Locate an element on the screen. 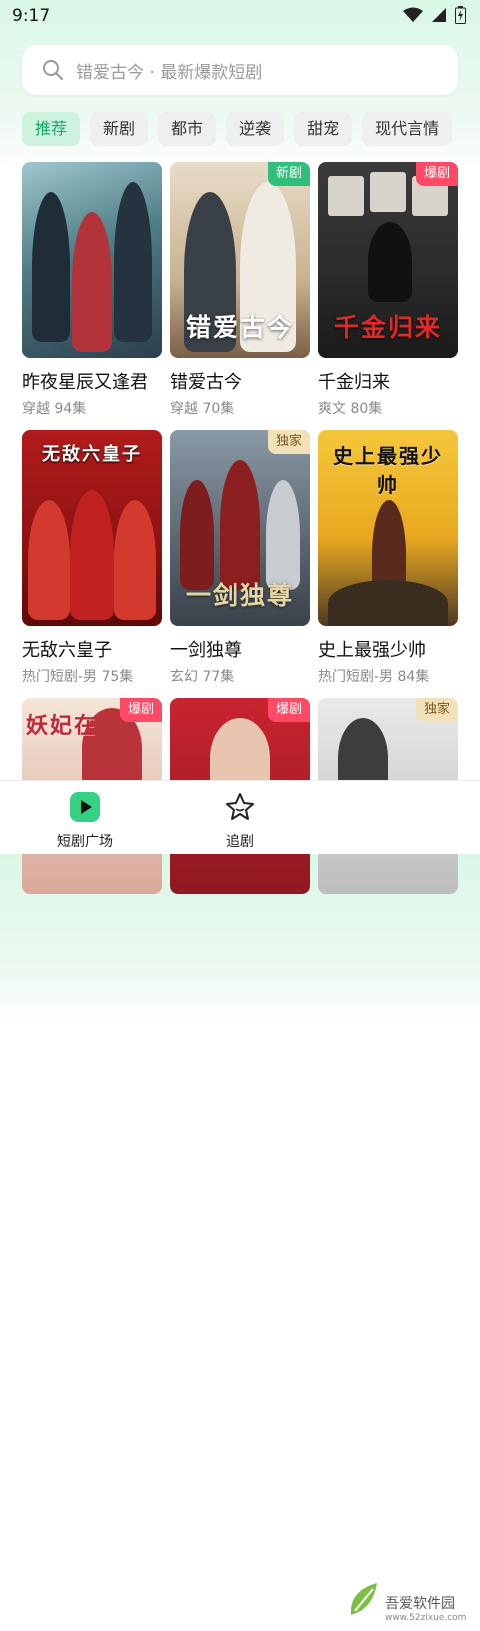 Image resolution: width=480 pixels, height=1631 pixels. tab-recommend: 推荐 is located at coordinates (51, 129).